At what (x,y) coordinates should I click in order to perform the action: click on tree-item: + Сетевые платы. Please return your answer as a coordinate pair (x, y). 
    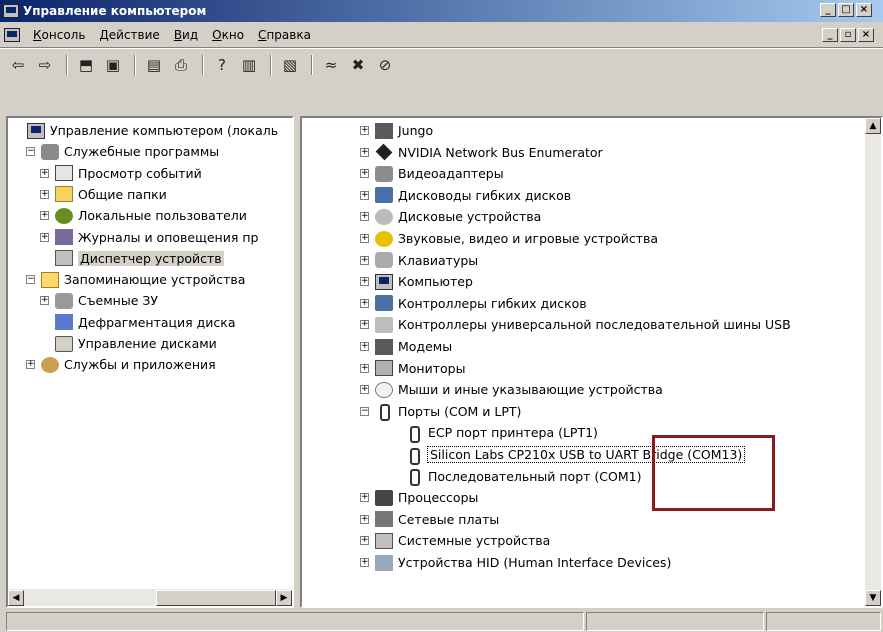
    Looking at the image, I should click on (429, 519).